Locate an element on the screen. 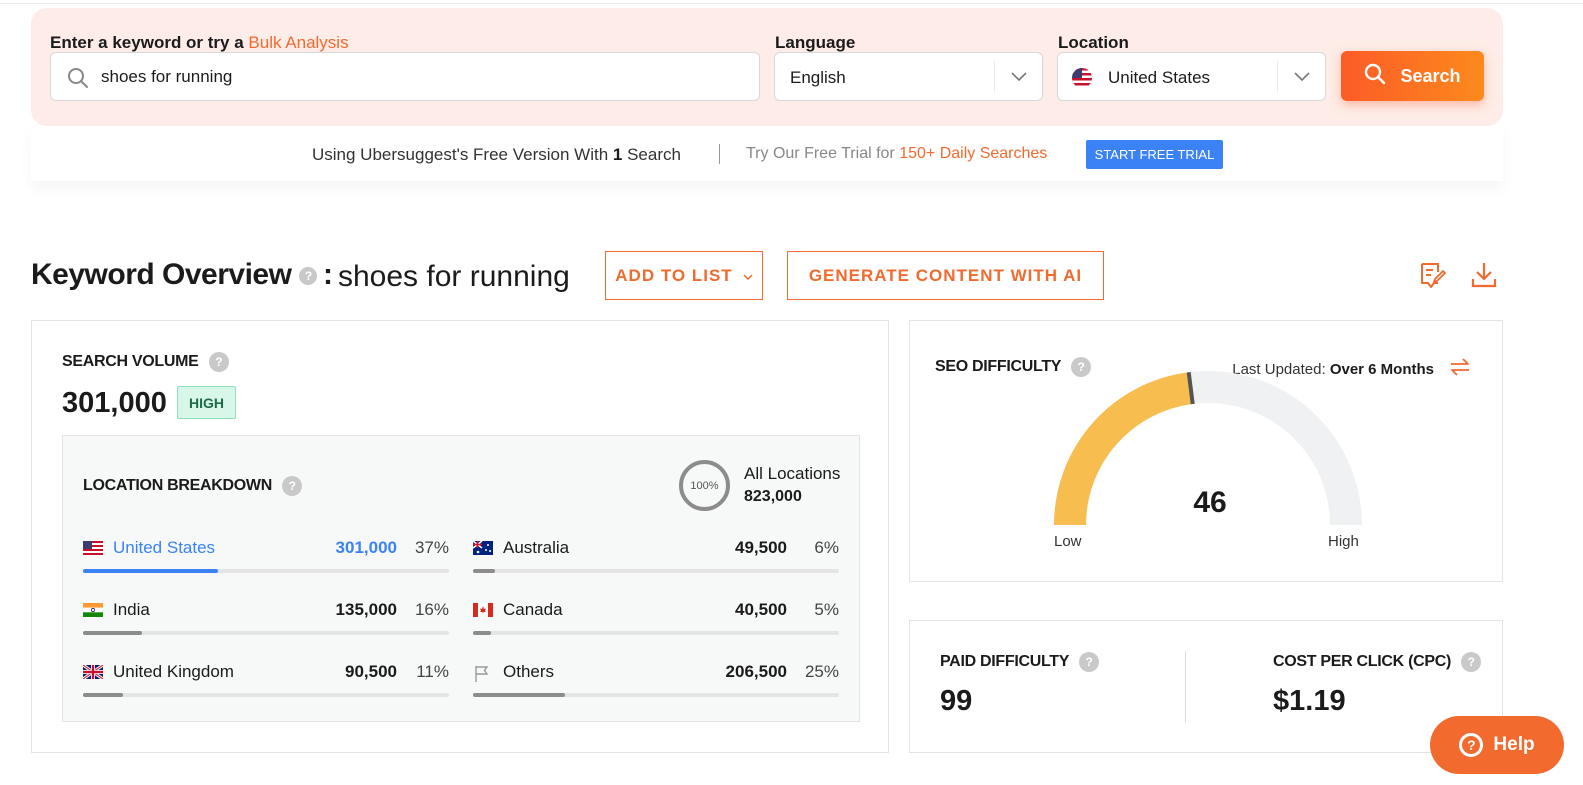 The width and height of the screenshot is (1583, 785). search-volume-title: SEARCH VOLUME ? is located at coordinates (145, 362).